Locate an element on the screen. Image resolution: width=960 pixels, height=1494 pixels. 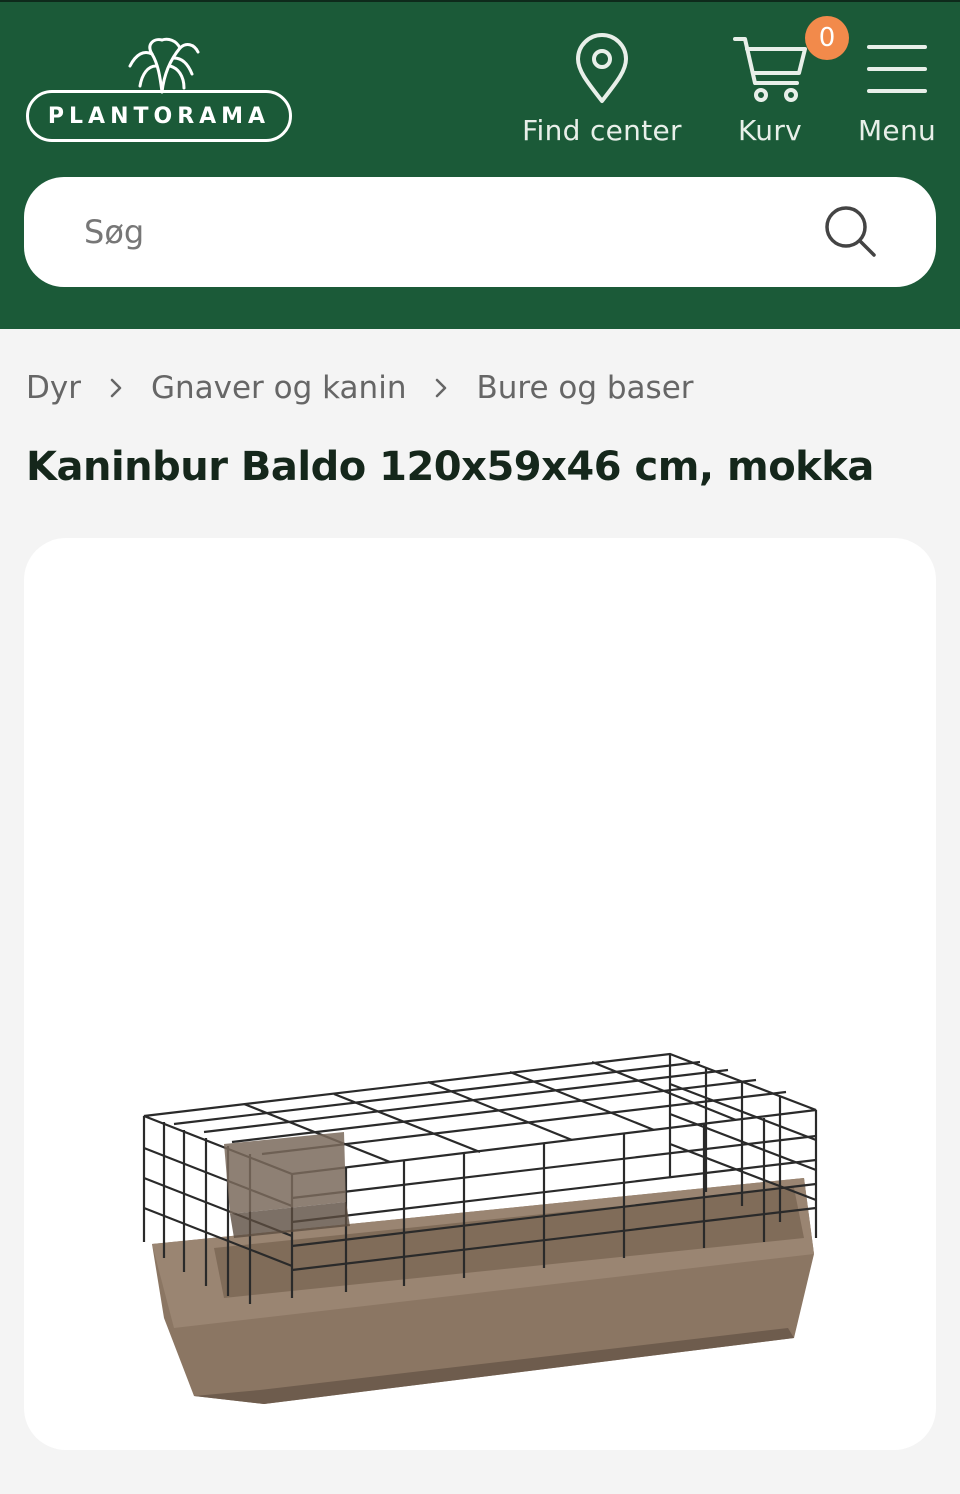
search-input is located at coordinates (434, 232).